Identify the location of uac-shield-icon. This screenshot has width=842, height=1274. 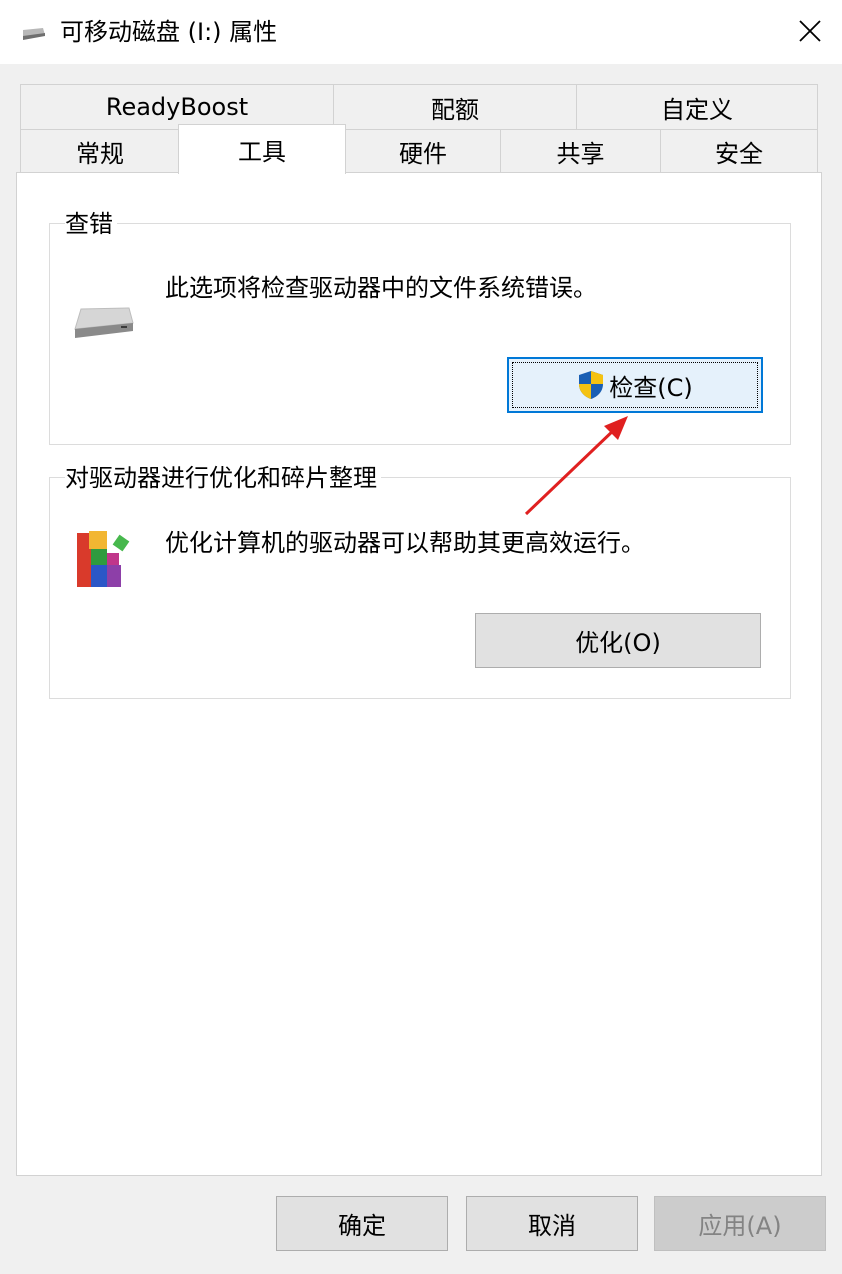
(591, 385).